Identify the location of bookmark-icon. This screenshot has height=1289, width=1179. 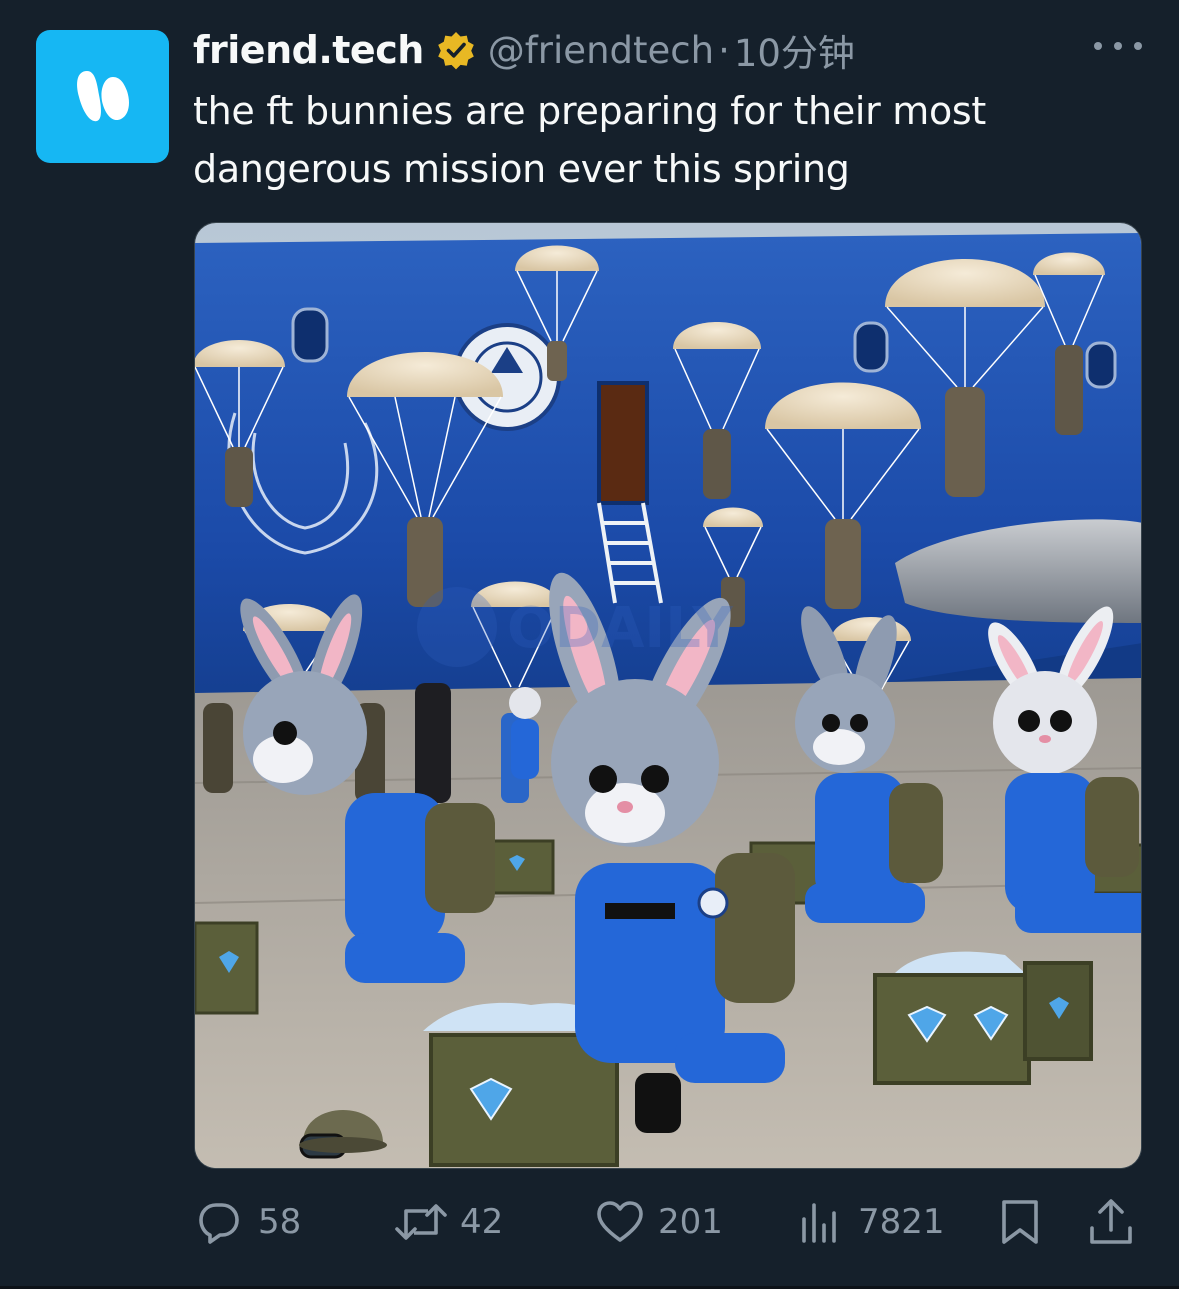
(1020, 1222).